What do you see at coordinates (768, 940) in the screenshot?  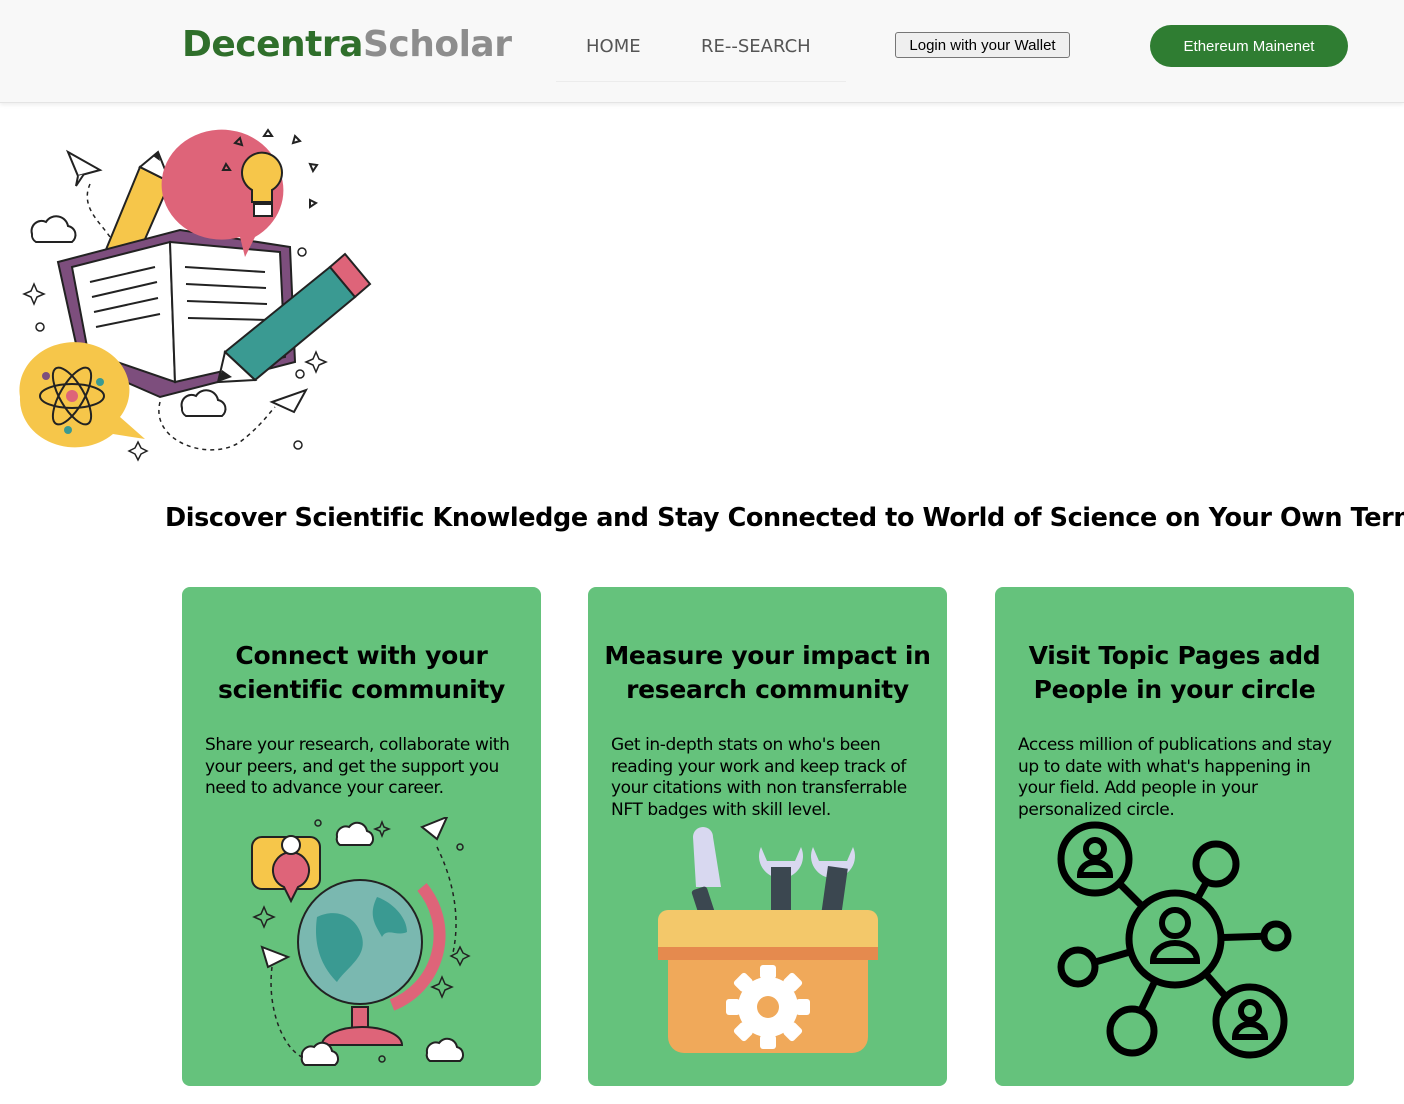 I see `toolbox-icon` at bounding box center [768, 940].